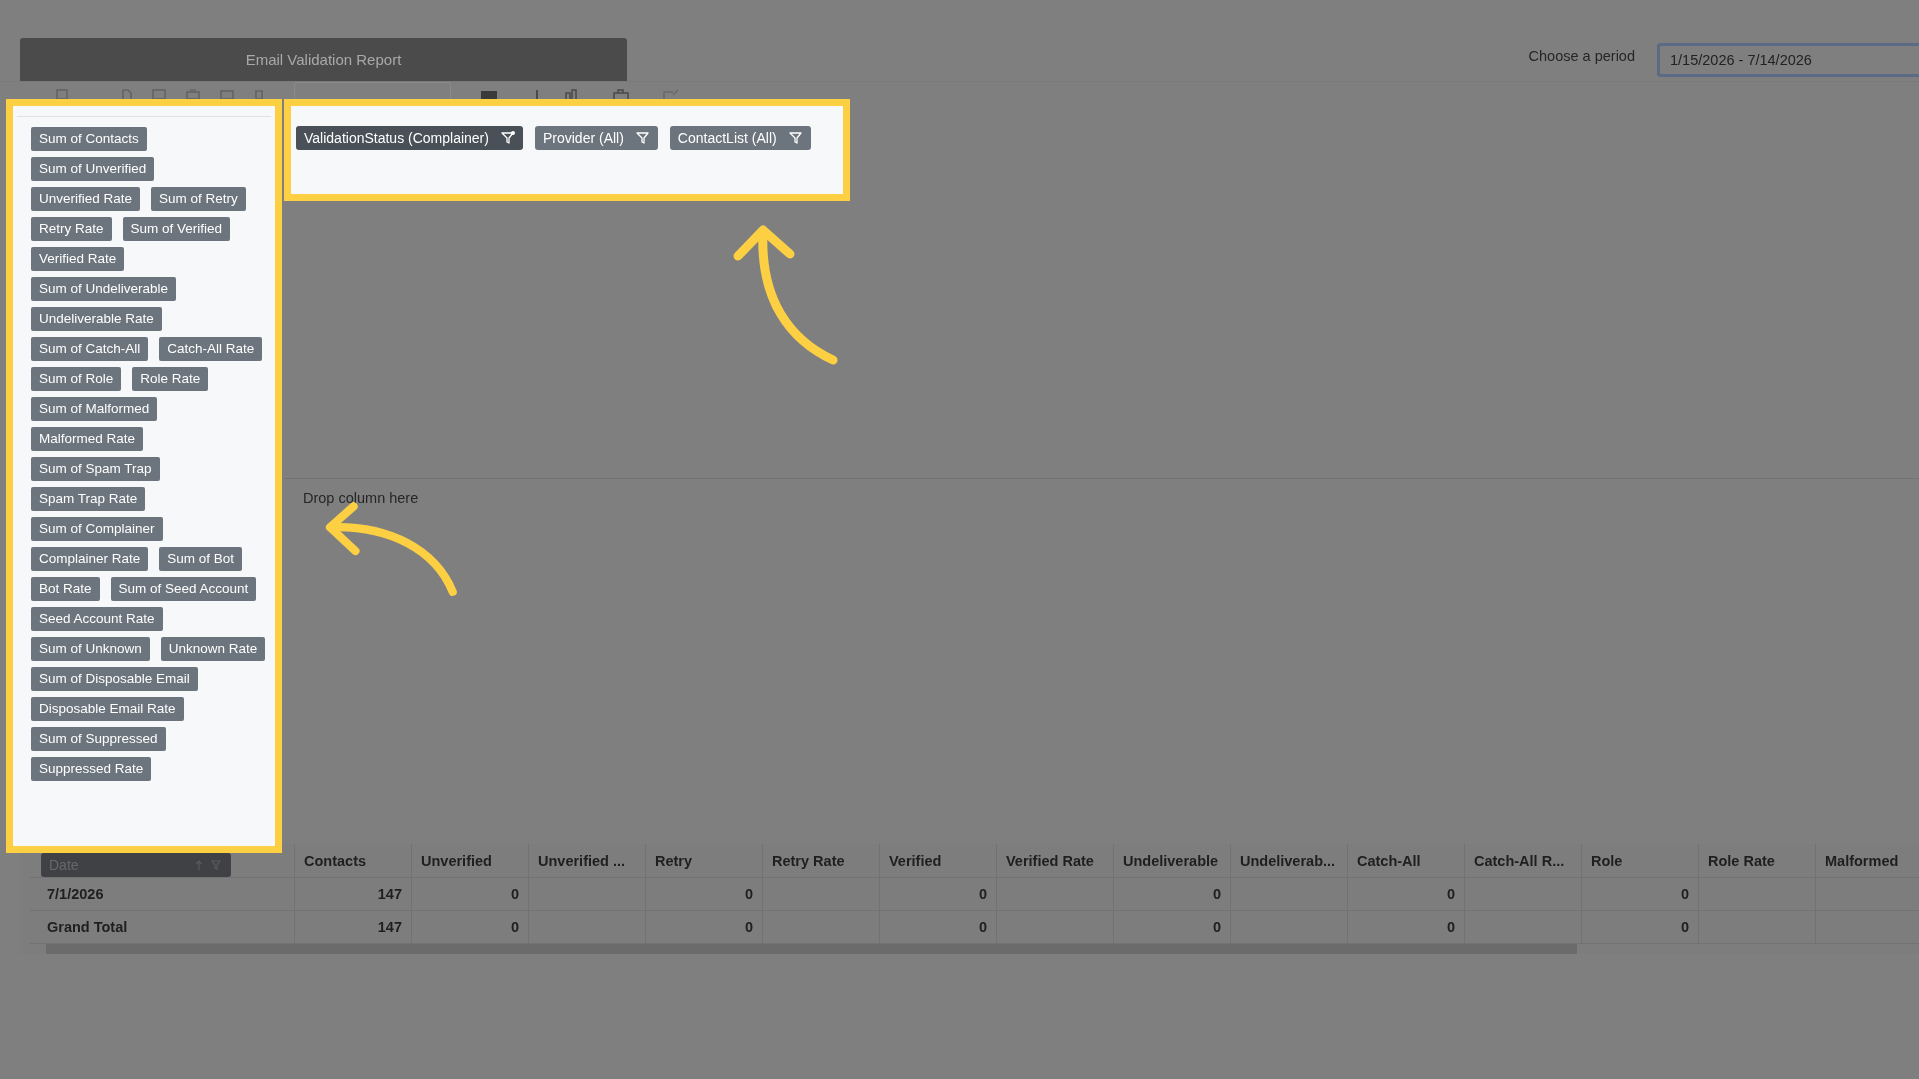 This screenshot has height=1079, width=1919. What do you see at coordinates (1055, 860) in the screenshot?
I see `column-header: Verified Rate` at bounding box center [1055, 860].